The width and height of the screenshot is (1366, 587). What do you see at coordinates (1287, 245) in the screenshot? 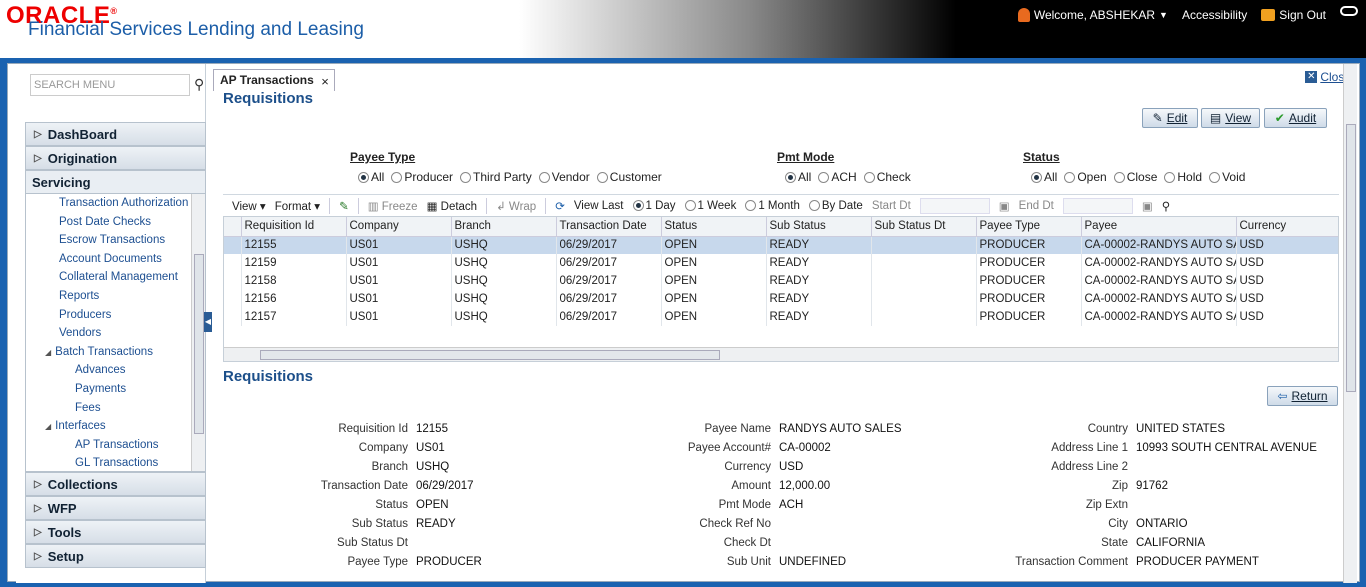
I see `table-cell: USD` at bounding box center [1287, 245].